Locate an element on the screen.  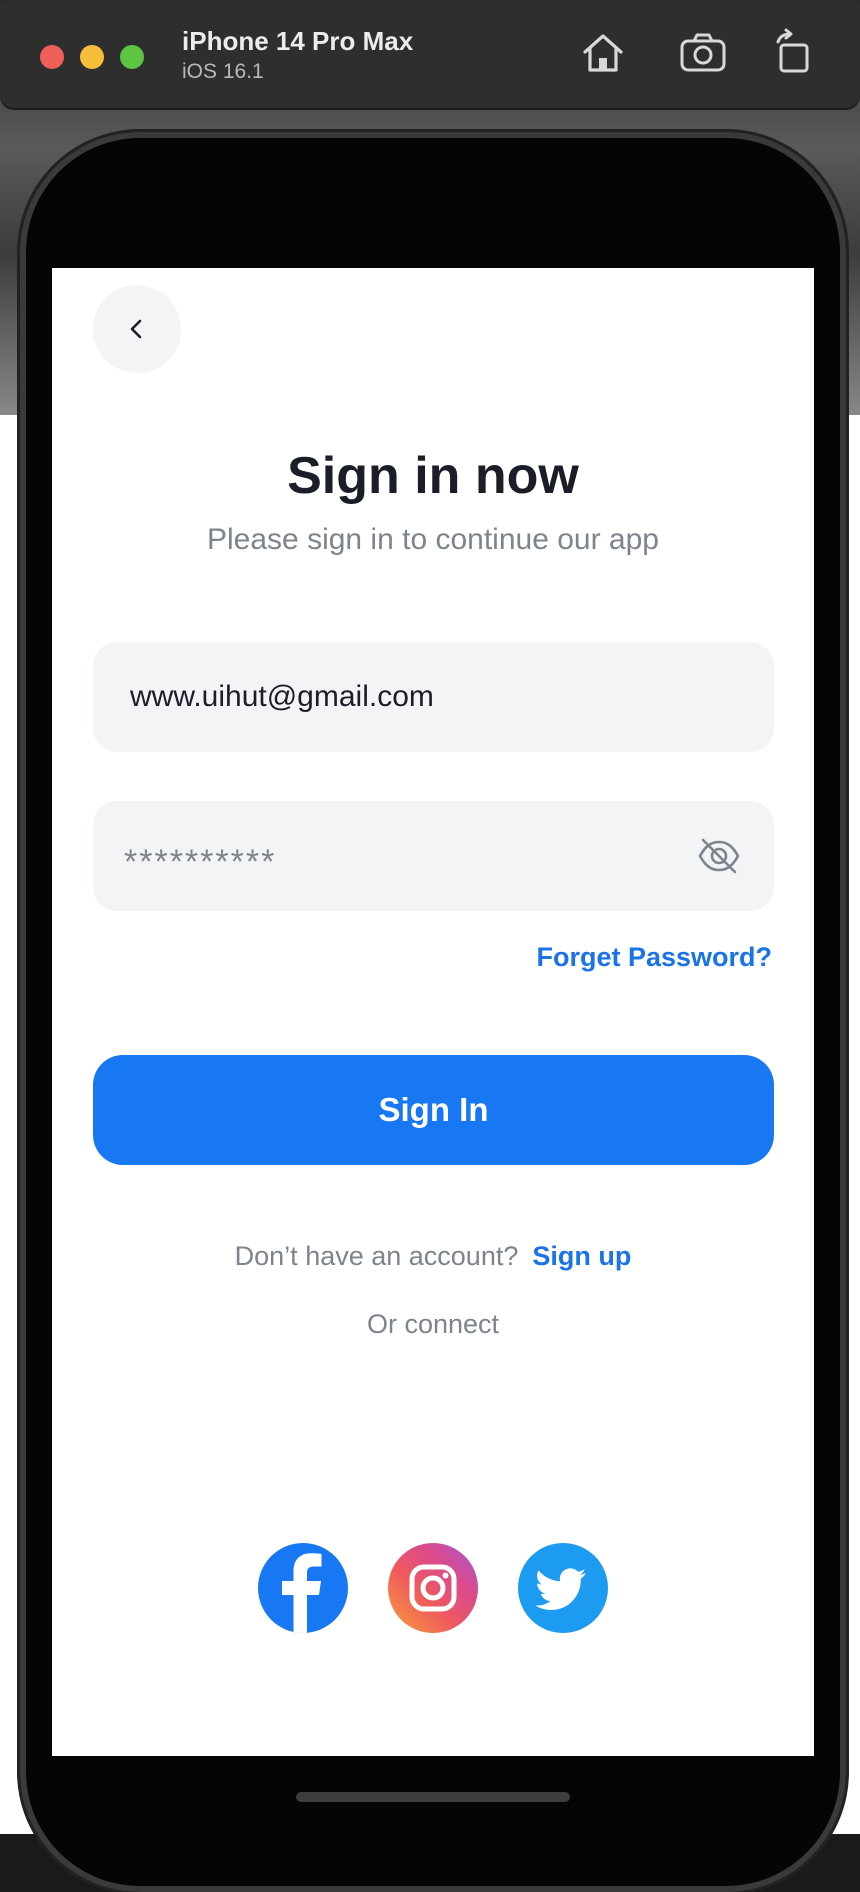
rotate-button is located at coordinates (793, 53).